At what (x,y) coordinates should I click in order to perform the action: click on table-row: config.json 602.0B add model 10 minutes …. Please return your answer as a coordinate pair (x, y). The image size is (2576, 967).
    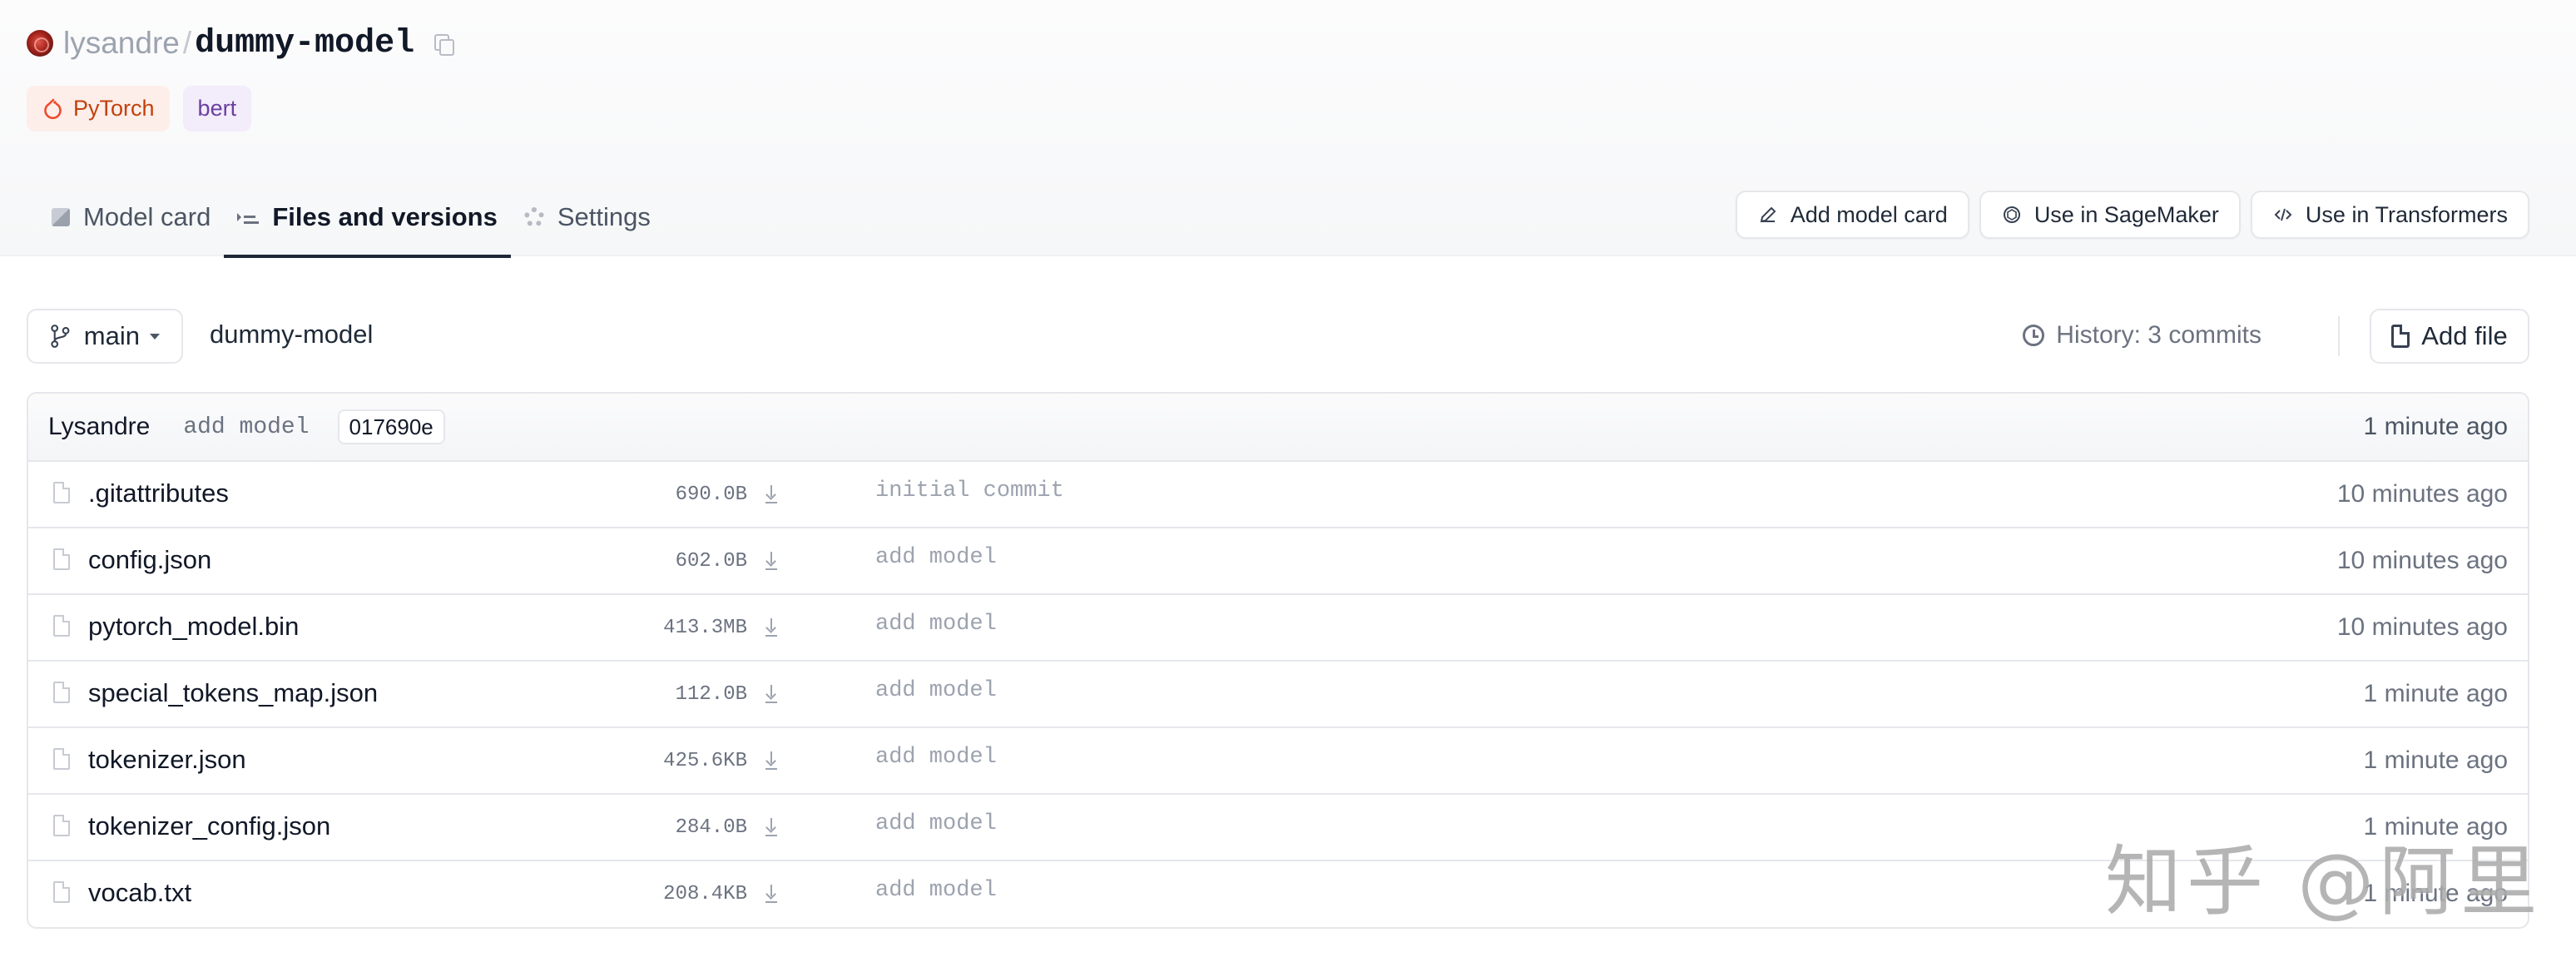
    Looking at the image, I should click on (1278, 562).